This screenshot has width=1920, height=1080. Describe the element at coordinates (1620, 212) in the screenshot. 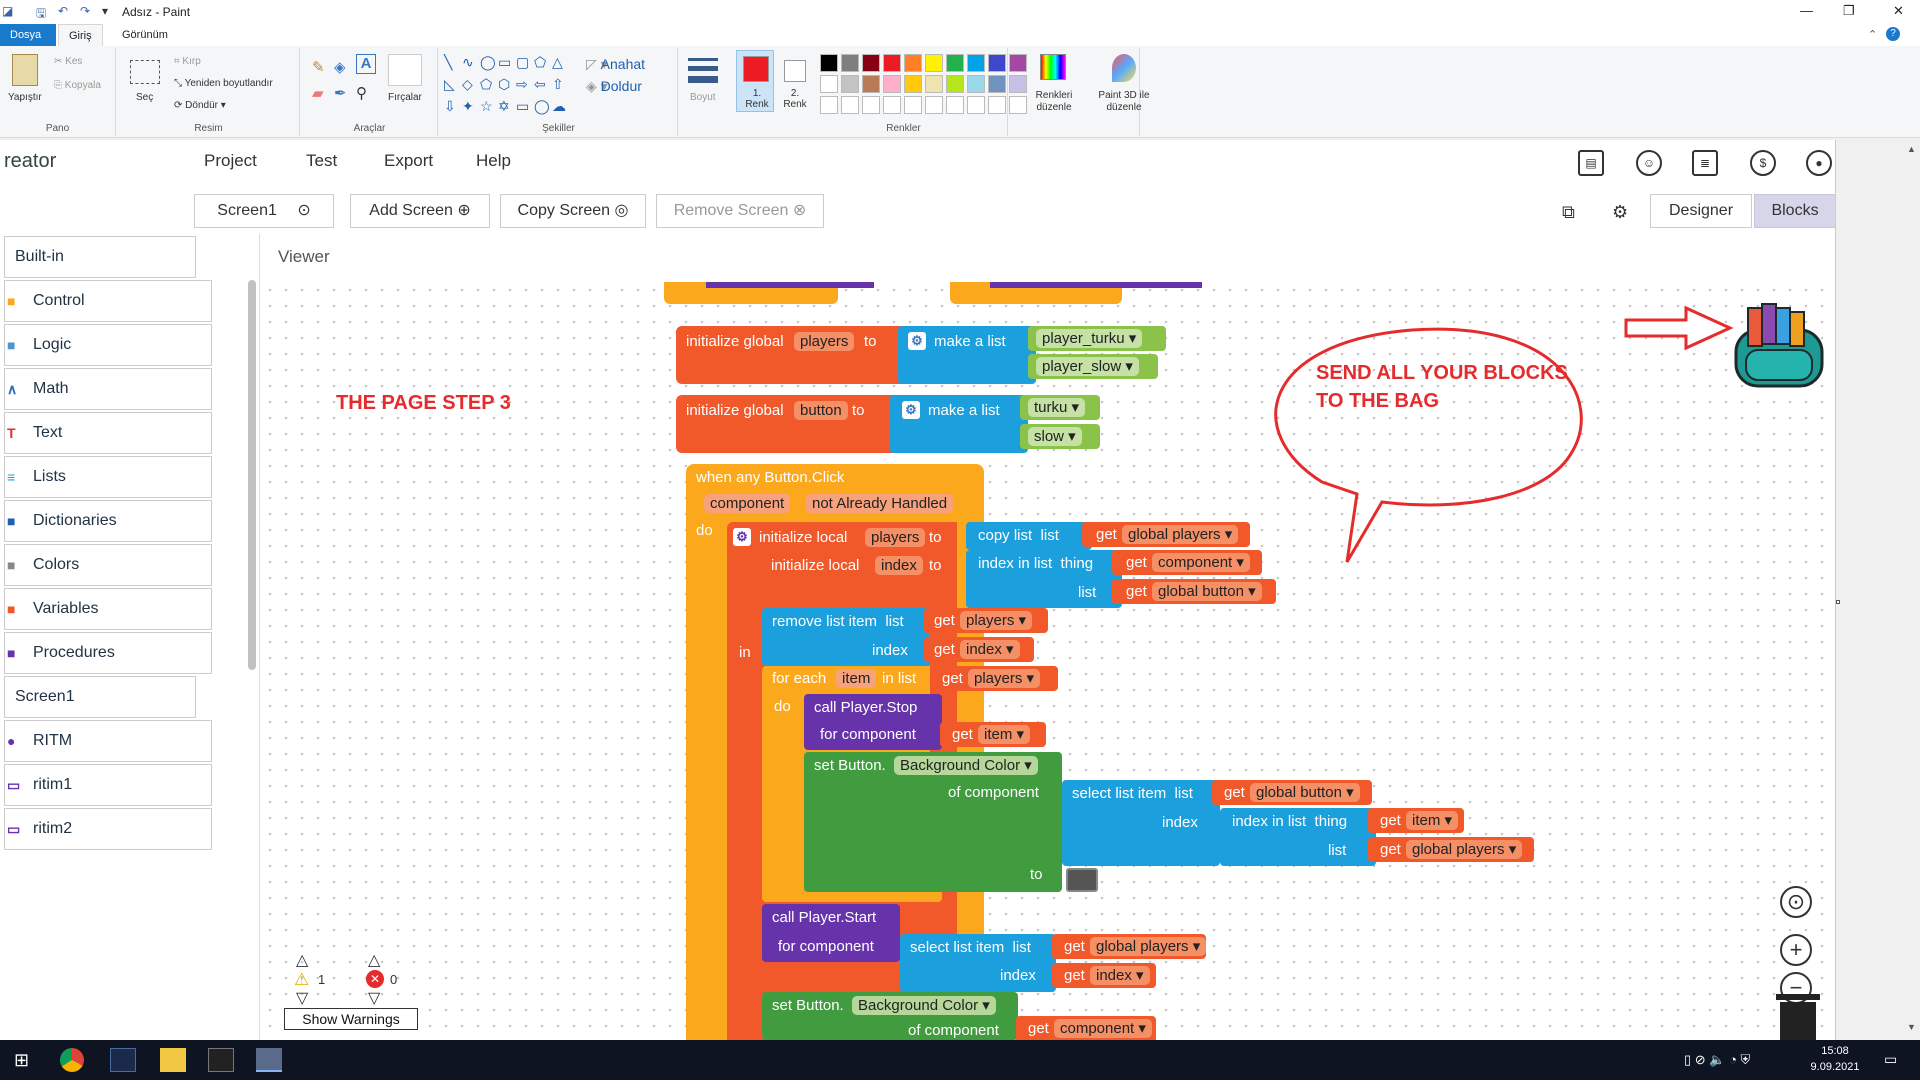

I see `settings-gear-icon: ⚙` at that location.